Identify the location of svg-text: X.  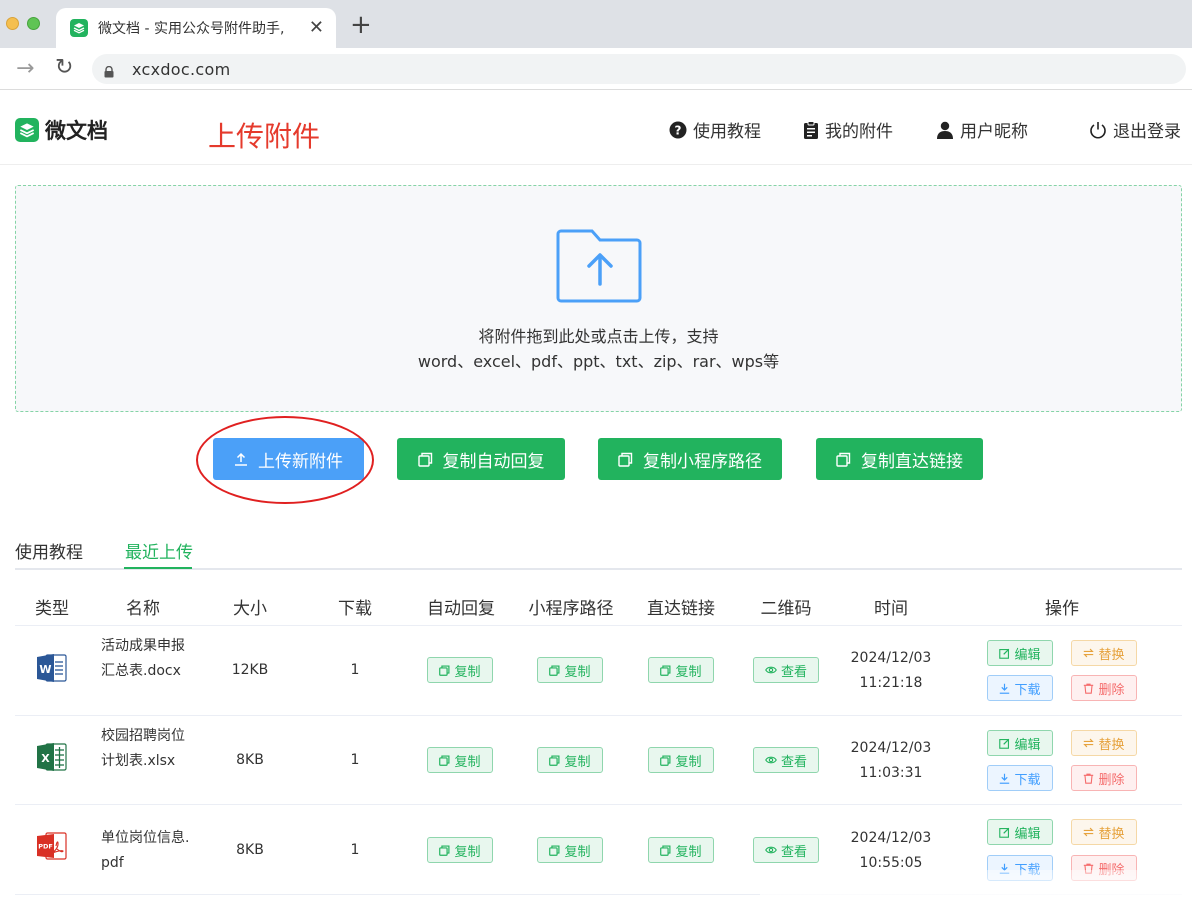
(45, 758).